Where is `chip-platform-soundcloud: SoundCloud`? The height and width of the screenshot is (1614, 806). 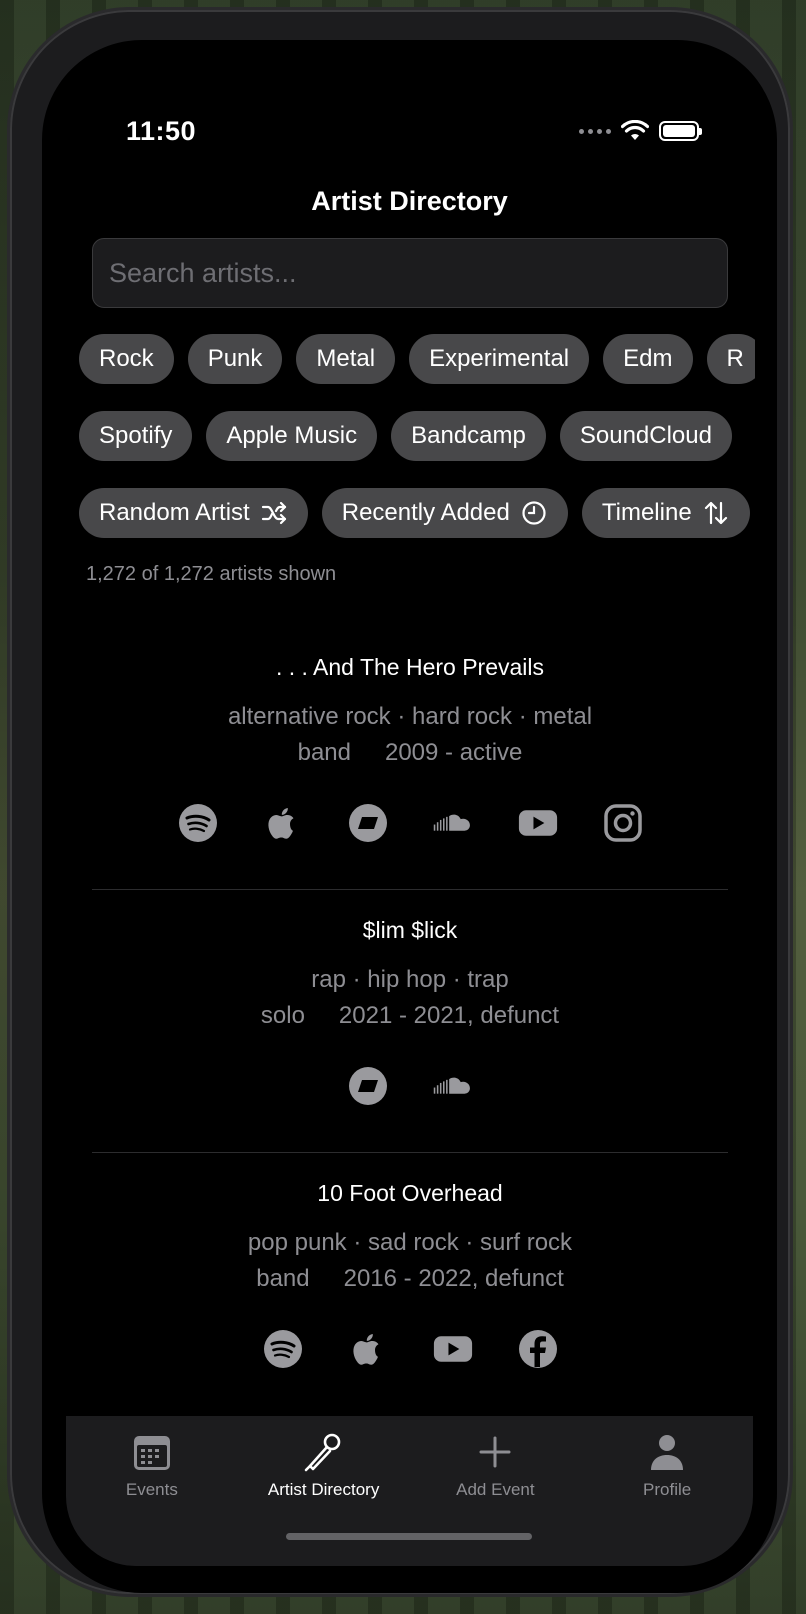 chip-platform-soundcloud: SoundCloud is located at coordinates (645, 436).